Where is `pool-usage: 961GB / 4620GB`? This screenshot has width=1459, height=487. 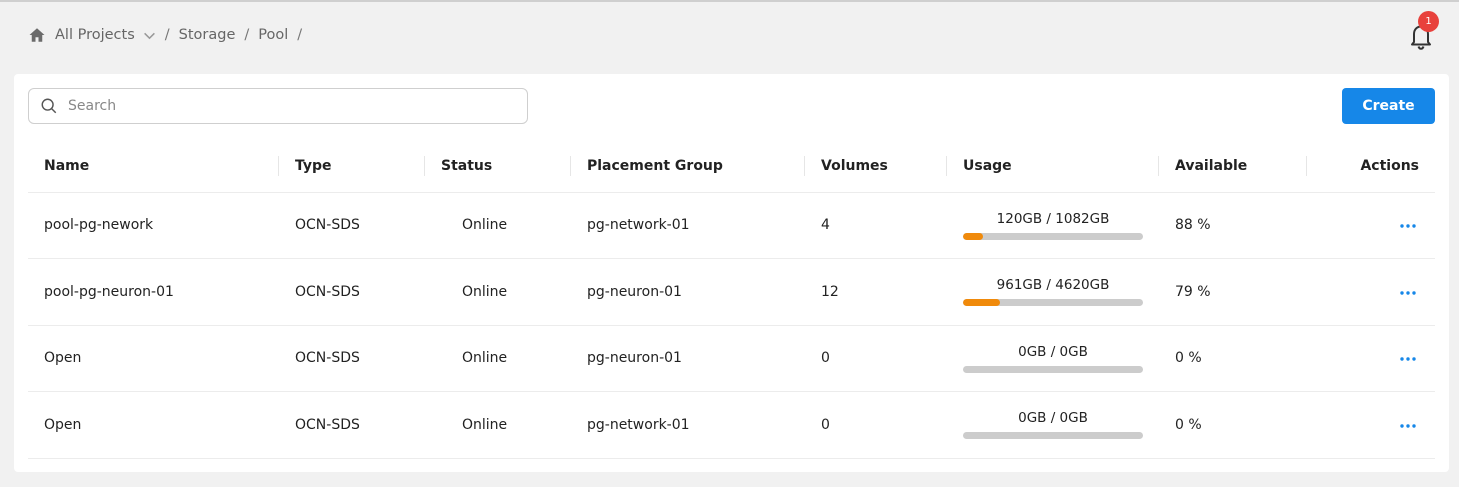 pool-usage: 961GB / 4620GB is located at coordinates (1053, 292).